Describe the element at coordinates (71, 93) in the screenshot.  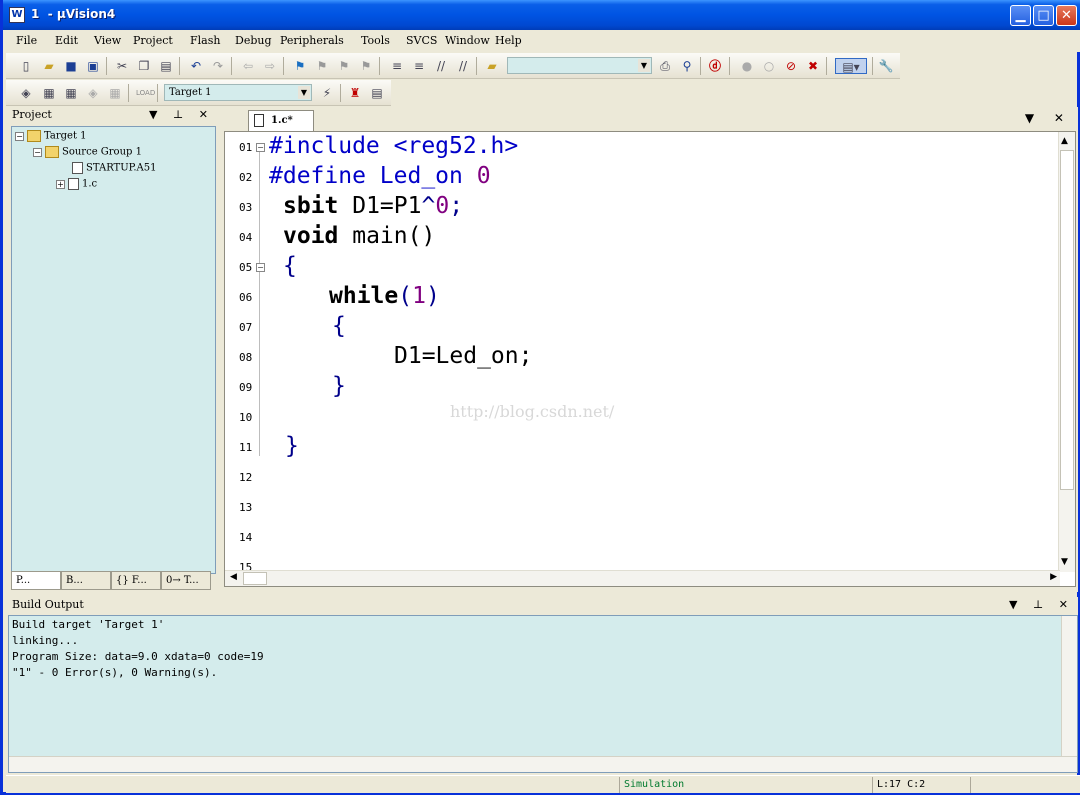
I see `rebuild-icon: ▦` at that location.